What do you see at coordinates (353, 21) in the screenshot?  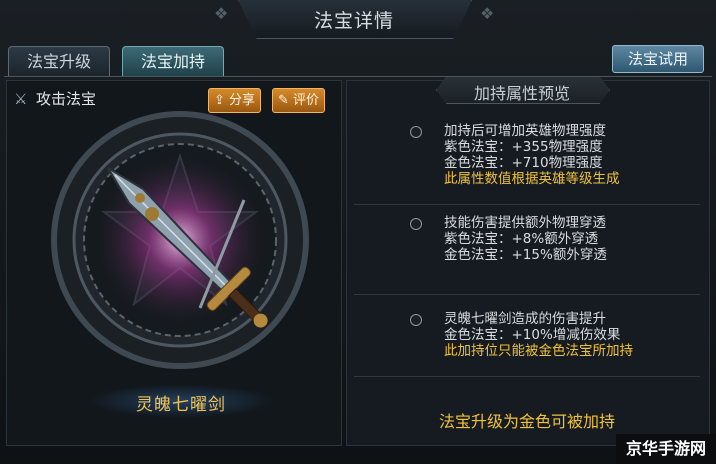 I see `window-title: 法宝详情` at bounding box center [353, 21].